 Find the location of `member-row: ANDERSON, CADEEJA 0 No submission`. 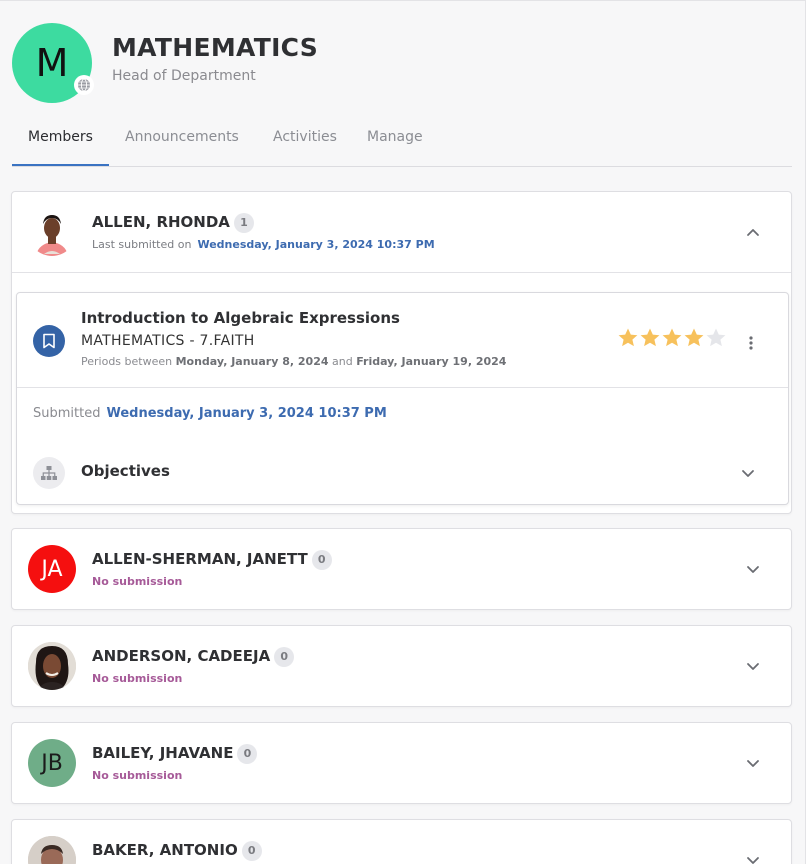

member-row: ANDERSON, CADEEJA 0 No submission is located at coordinates (401, 666).